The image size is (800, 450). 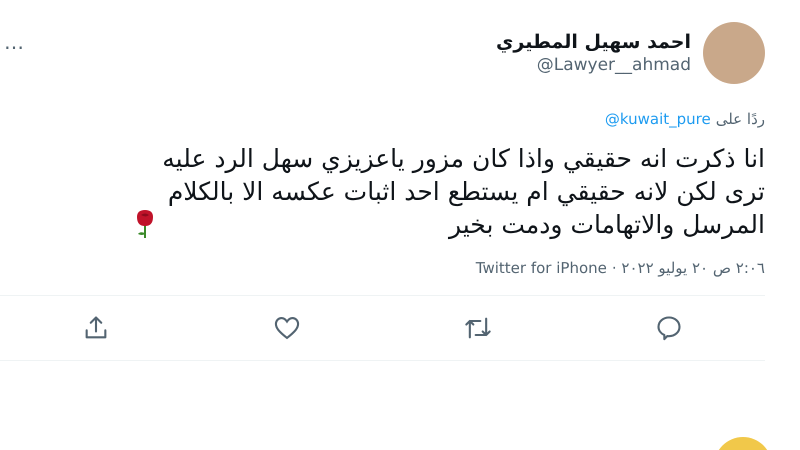 What do you see at coordinates (541, 268) in the screenshot?
I see `source-link: Twitter for iPhone` at bounding box center [541, 268].